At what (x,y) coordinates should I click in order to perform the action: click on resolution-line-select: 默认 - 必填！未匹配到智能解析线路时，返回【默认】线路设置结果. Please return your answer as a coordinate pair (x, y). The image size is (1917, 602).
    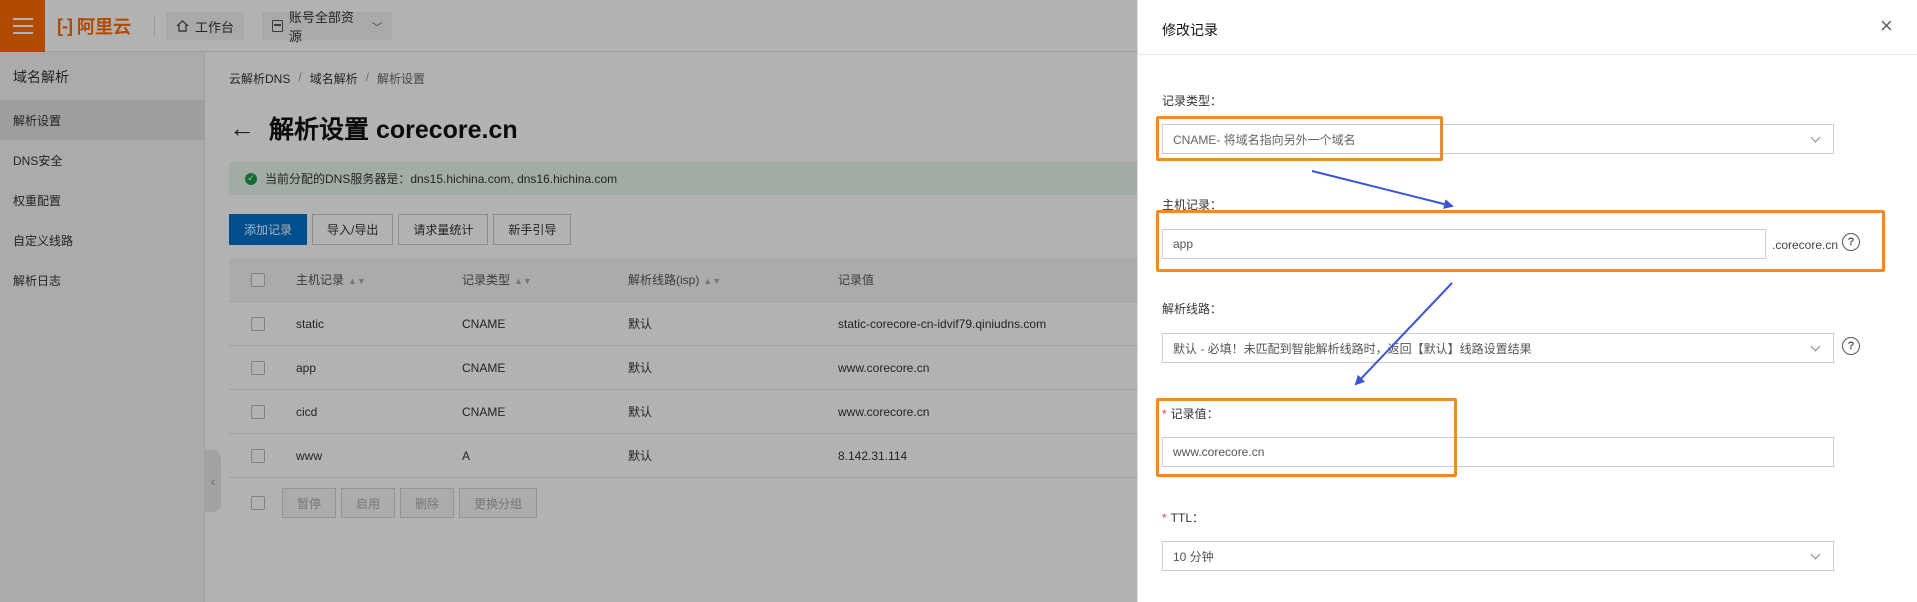
    Looking at the image, I should click on (1498, 348).